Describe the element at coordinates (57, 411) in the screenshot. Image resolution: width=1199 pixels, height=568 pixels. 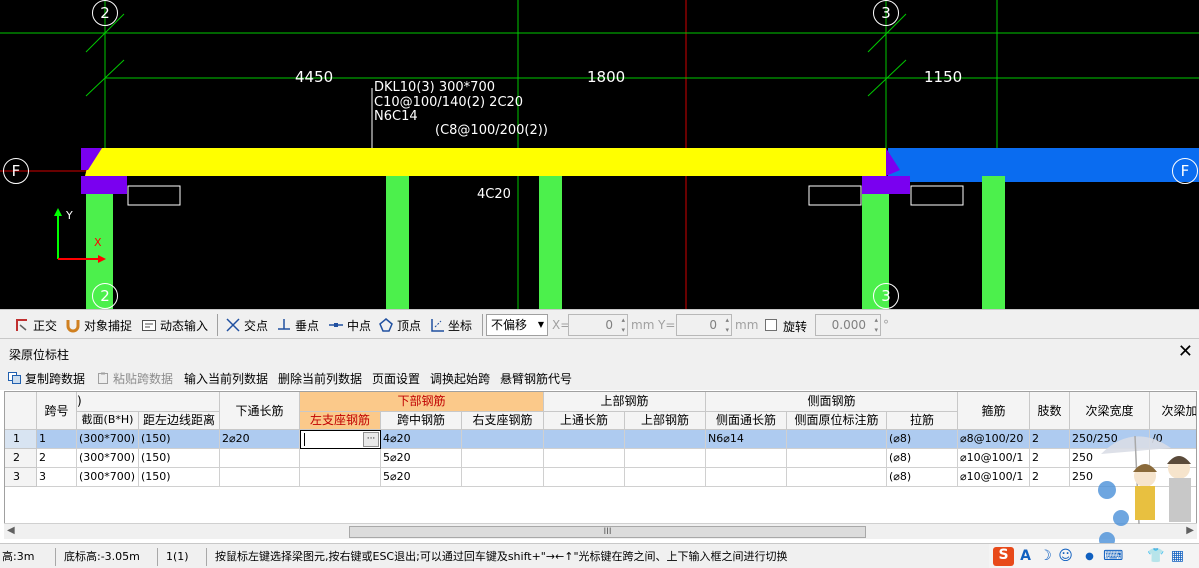
I see `col-header-span-no: 跨号` at that location.